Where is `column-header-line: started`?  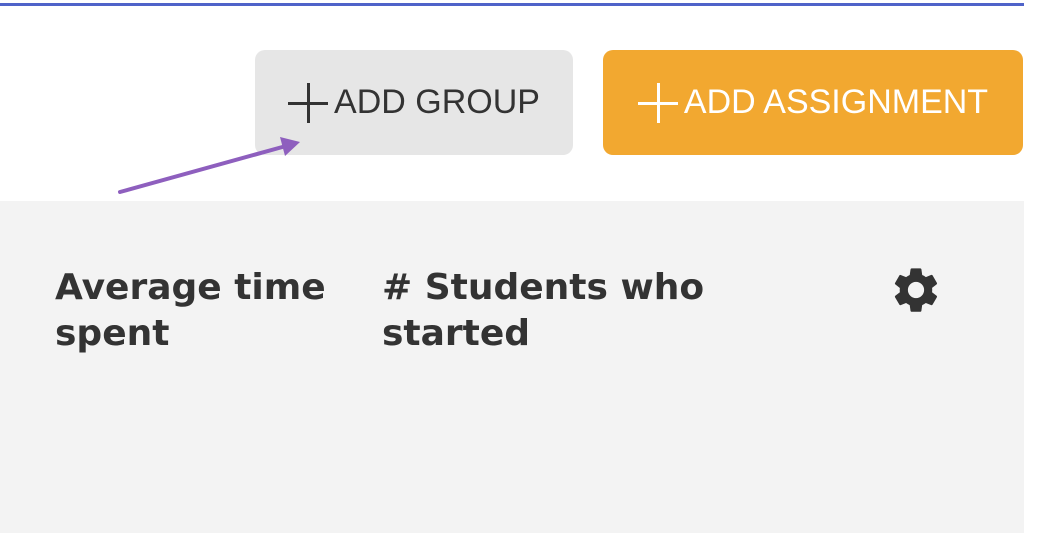 column-header-line: started is located at coordinates (456, 333).